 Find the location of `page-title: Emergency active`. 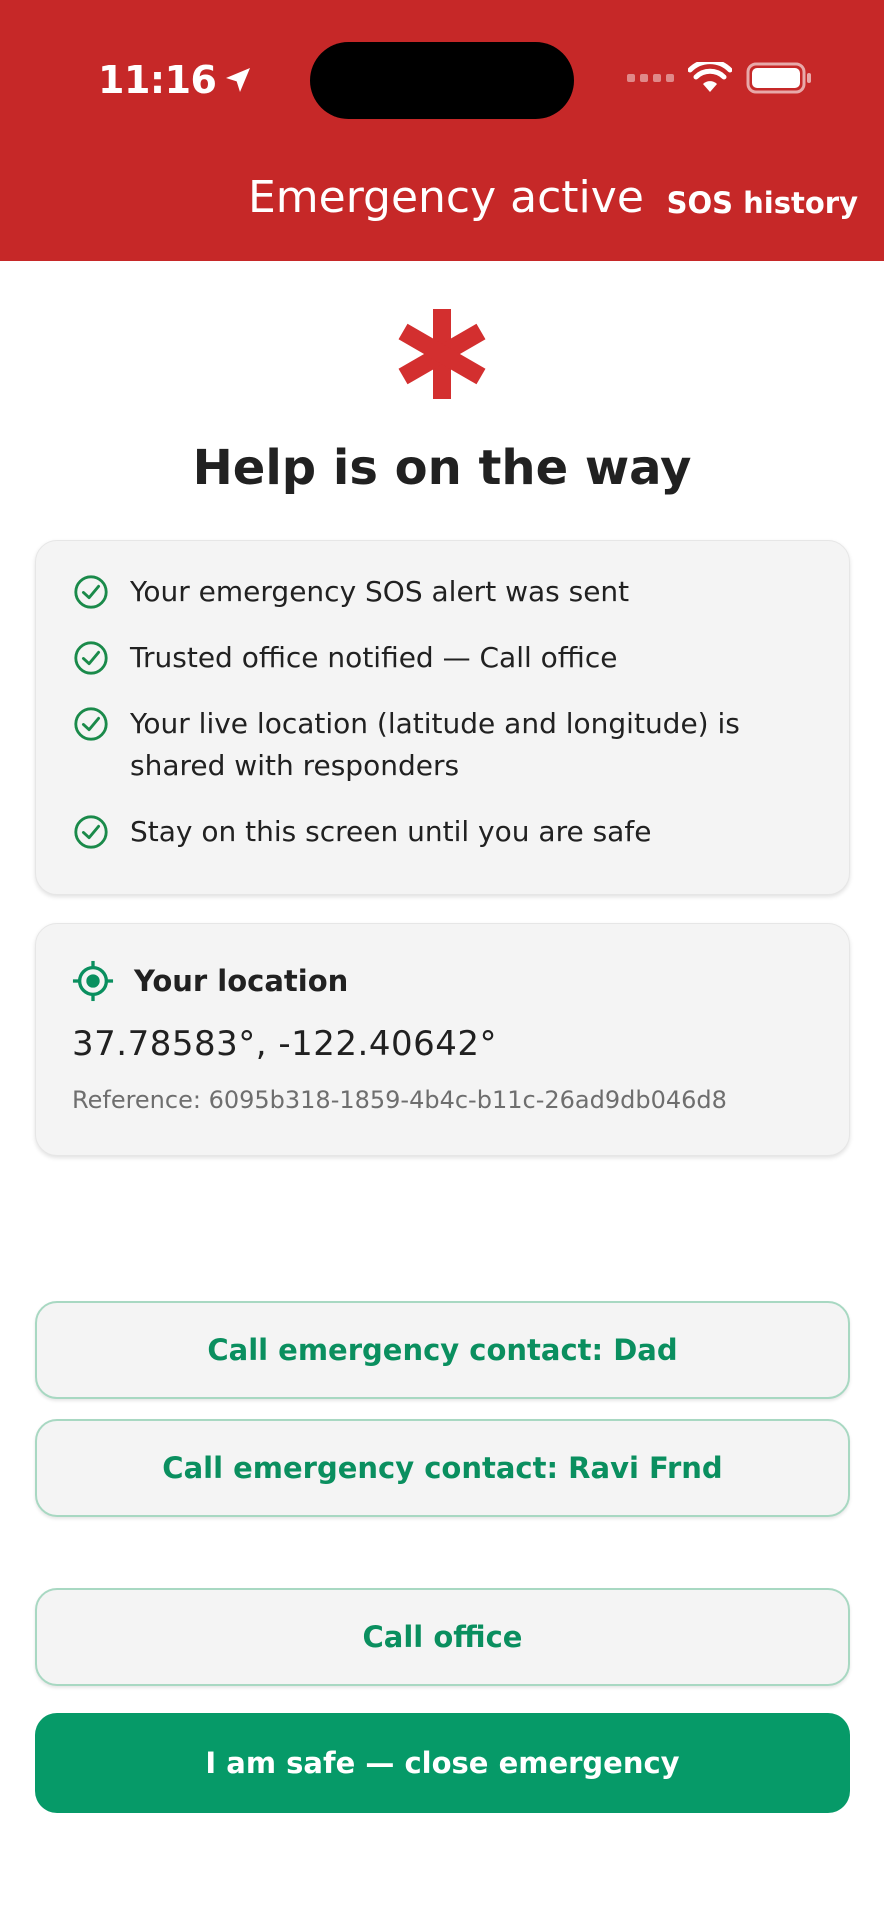

page-title: Emergency active is located at coordinates (446, 197).